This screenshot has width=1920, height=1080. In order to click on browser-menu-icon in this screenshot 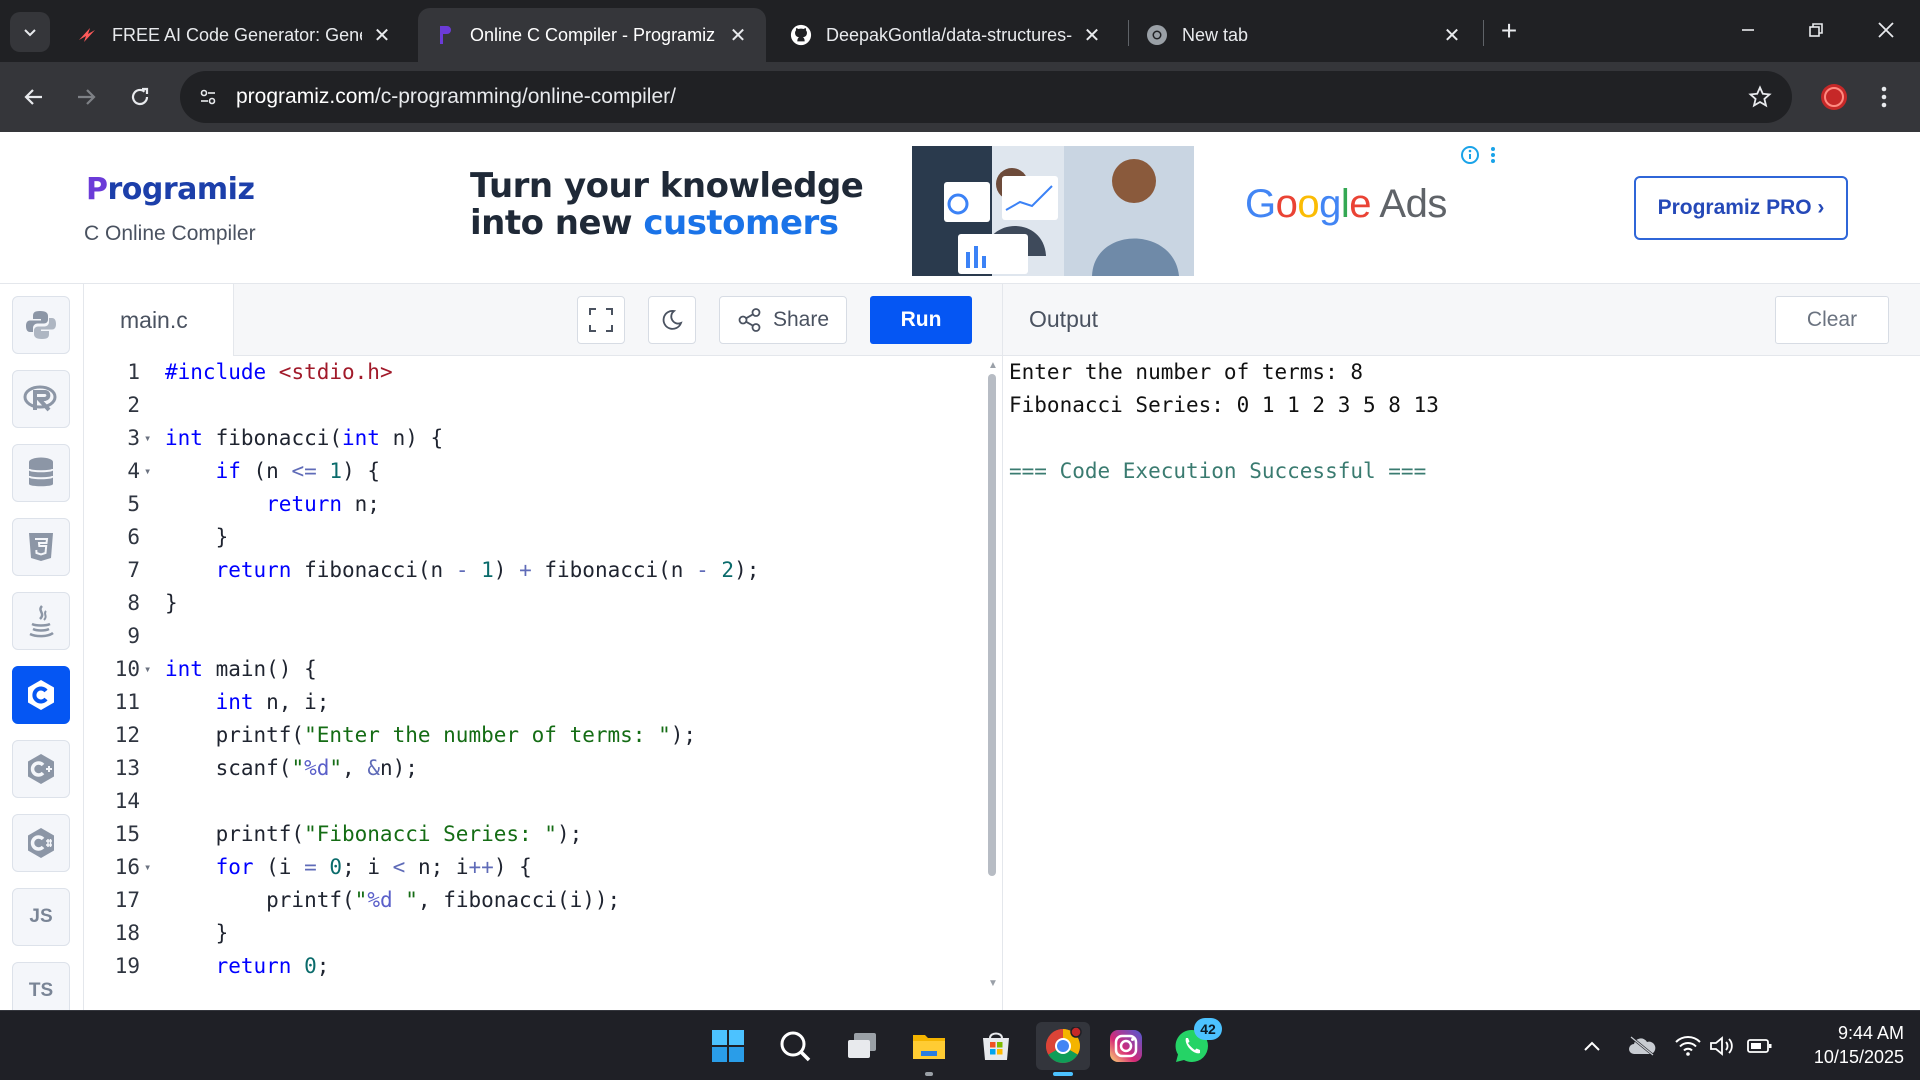, I will do `click(1884, 97)`.